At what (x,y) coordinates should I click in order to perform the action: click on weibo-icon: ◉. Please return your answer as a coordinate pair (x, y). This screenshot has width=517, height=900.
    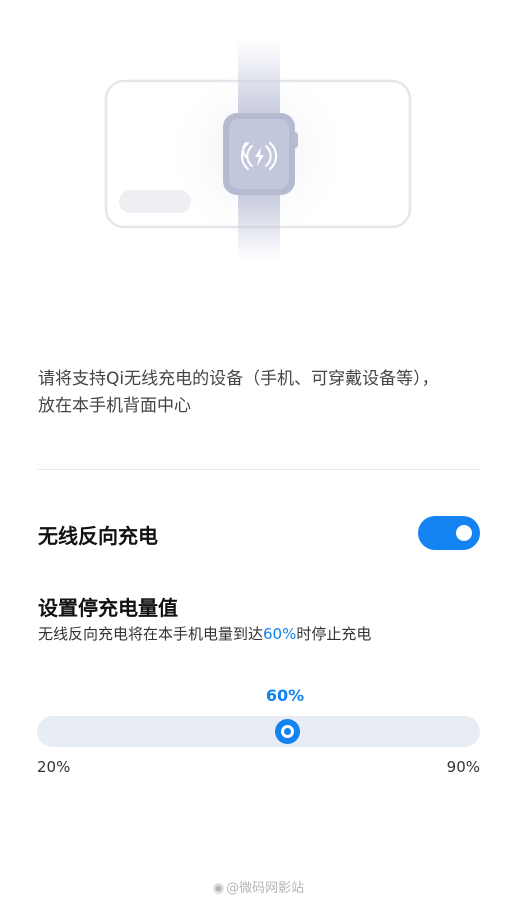
    Looking at the image, I should click on (218, 888).